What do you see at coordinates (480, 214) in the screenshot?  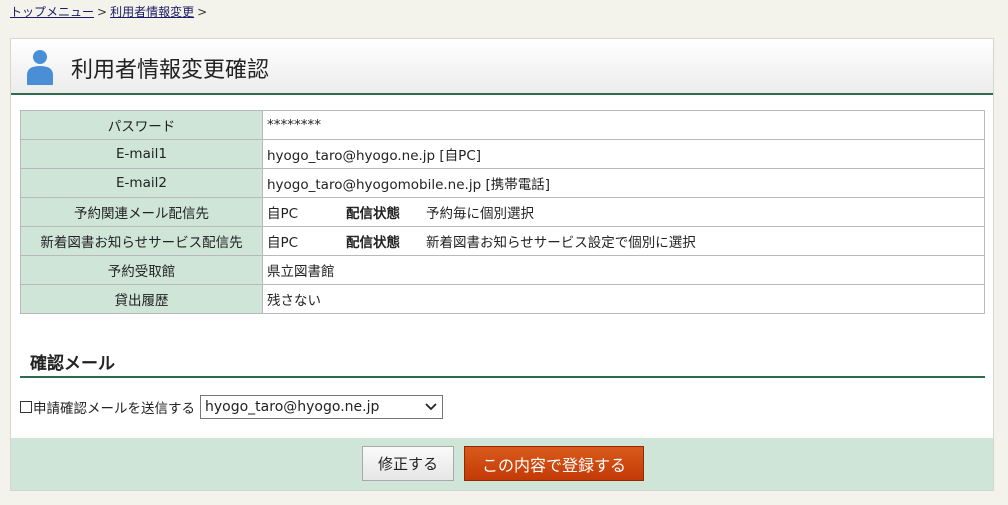 I see `delivery-status-value: 予約毎に個別選択` at bounding box center [480, 214].